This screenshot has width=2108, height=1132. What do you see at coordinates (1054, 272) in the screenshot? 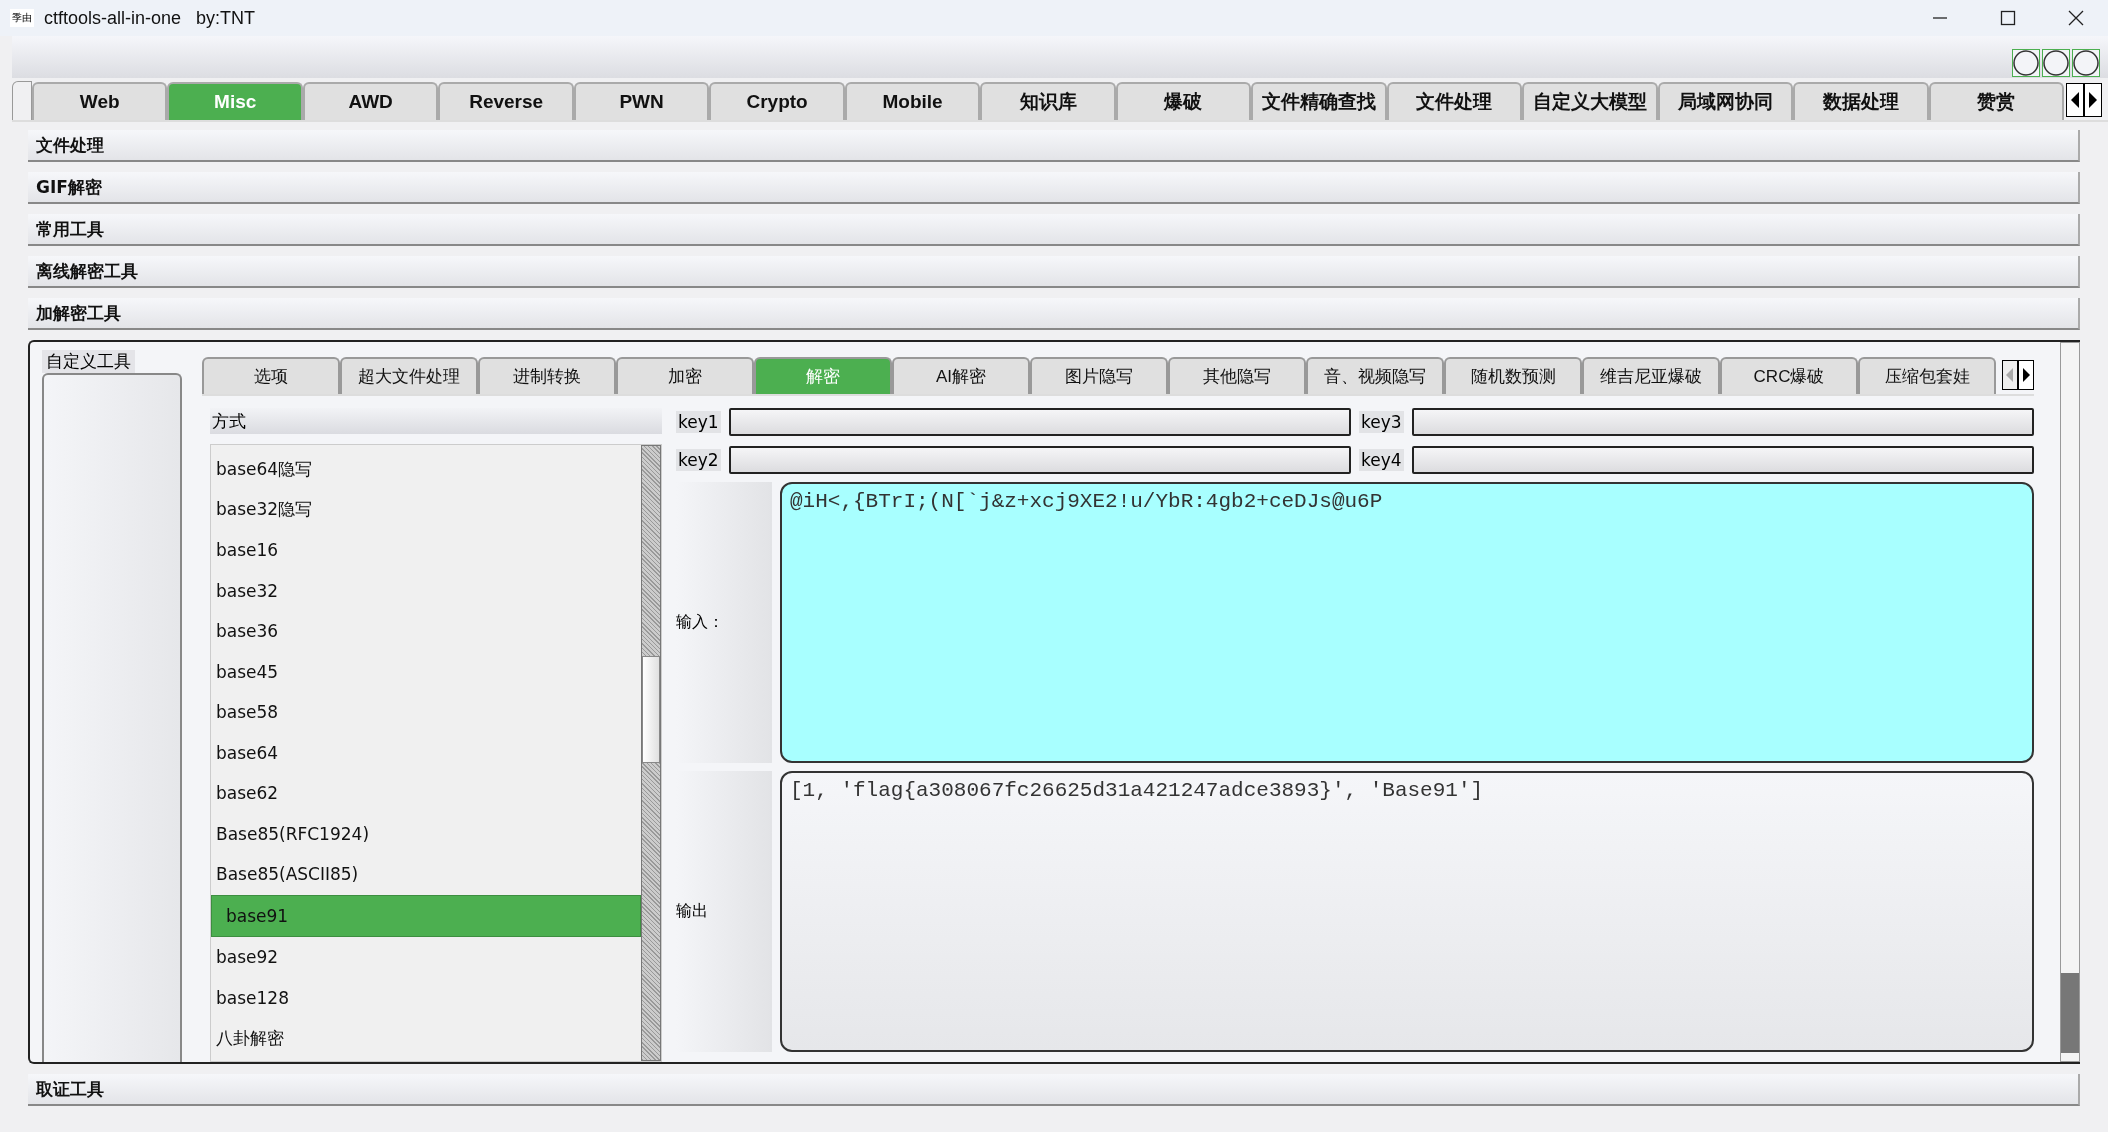
I see `section-header: 离线解密工具` at bounding box center [1054, 272].